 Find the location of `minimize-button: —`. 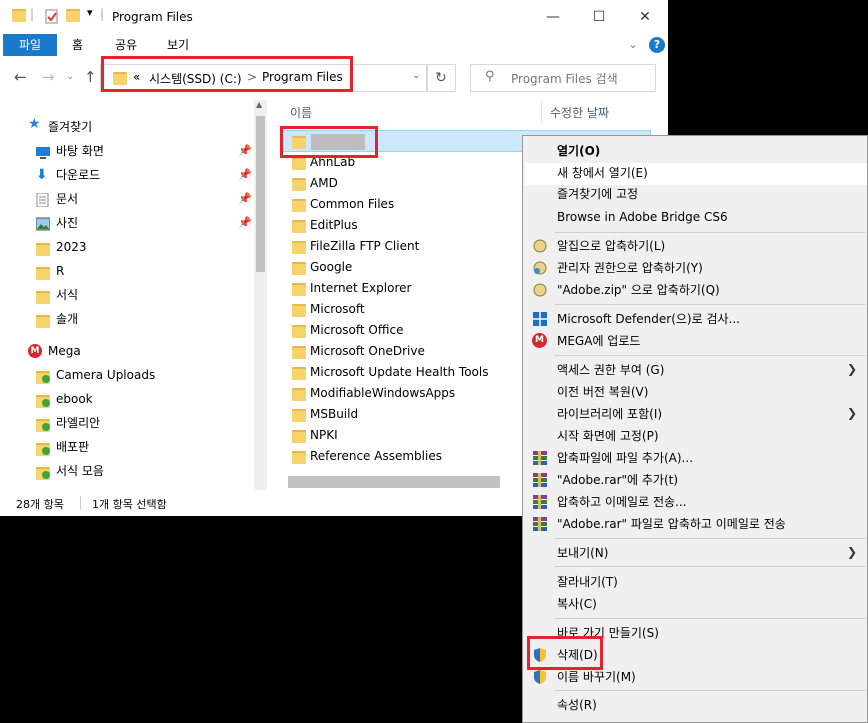

minimize-button: — is located at coordinates (553, 17).